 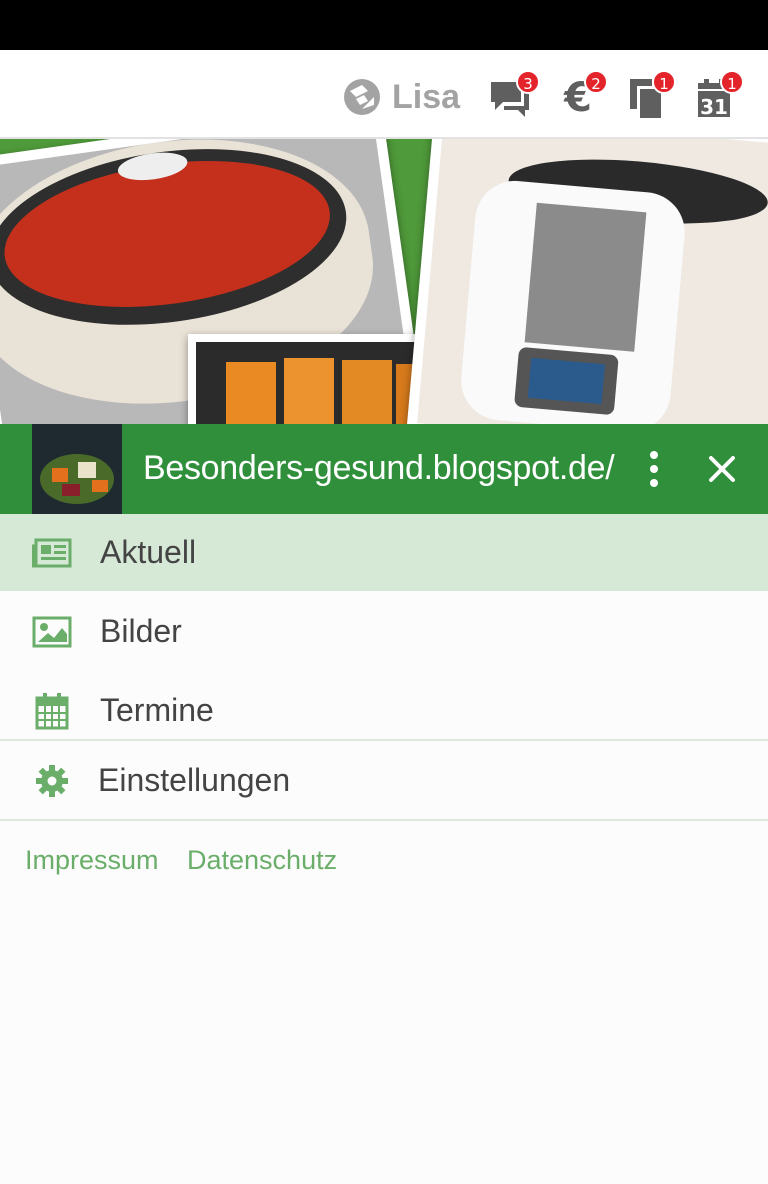 What do you see at coordinates (157, 710) in the screenshot?
I see `menu-label: Termine` at bounding box center [157, 710].